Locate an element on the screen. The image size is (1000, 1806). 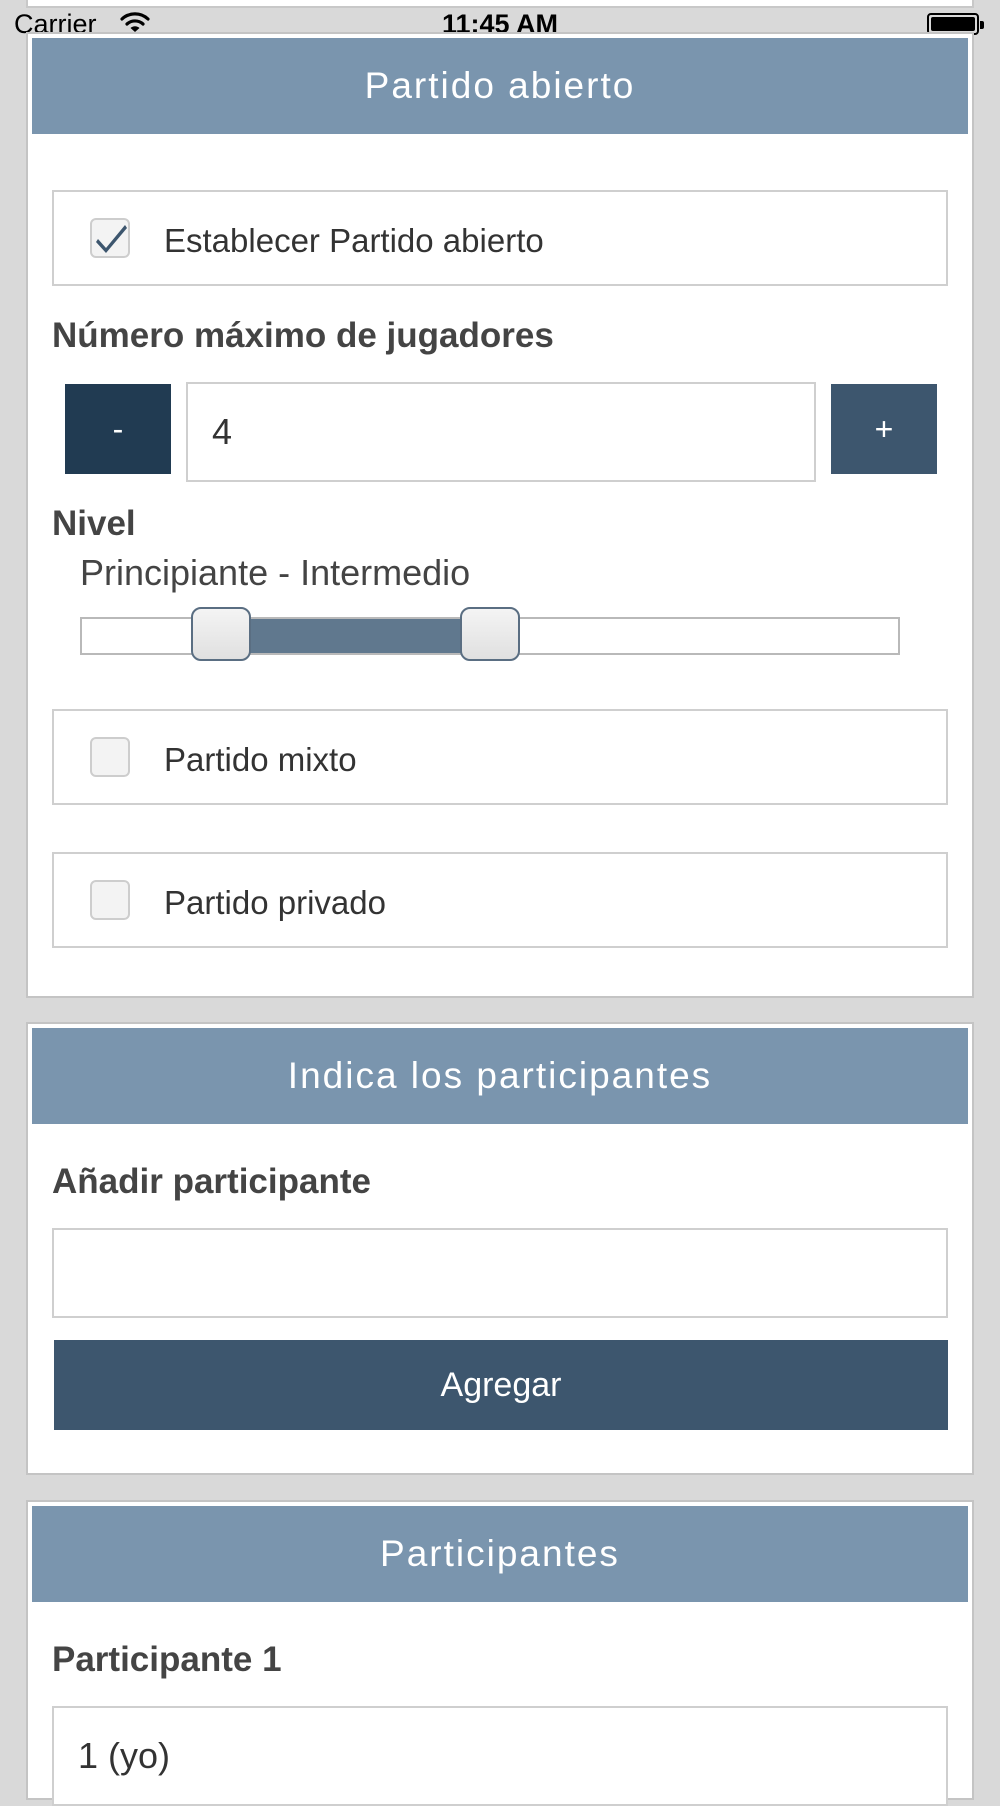
private-match-label: Partido privado is located at coordinates (275, 902).